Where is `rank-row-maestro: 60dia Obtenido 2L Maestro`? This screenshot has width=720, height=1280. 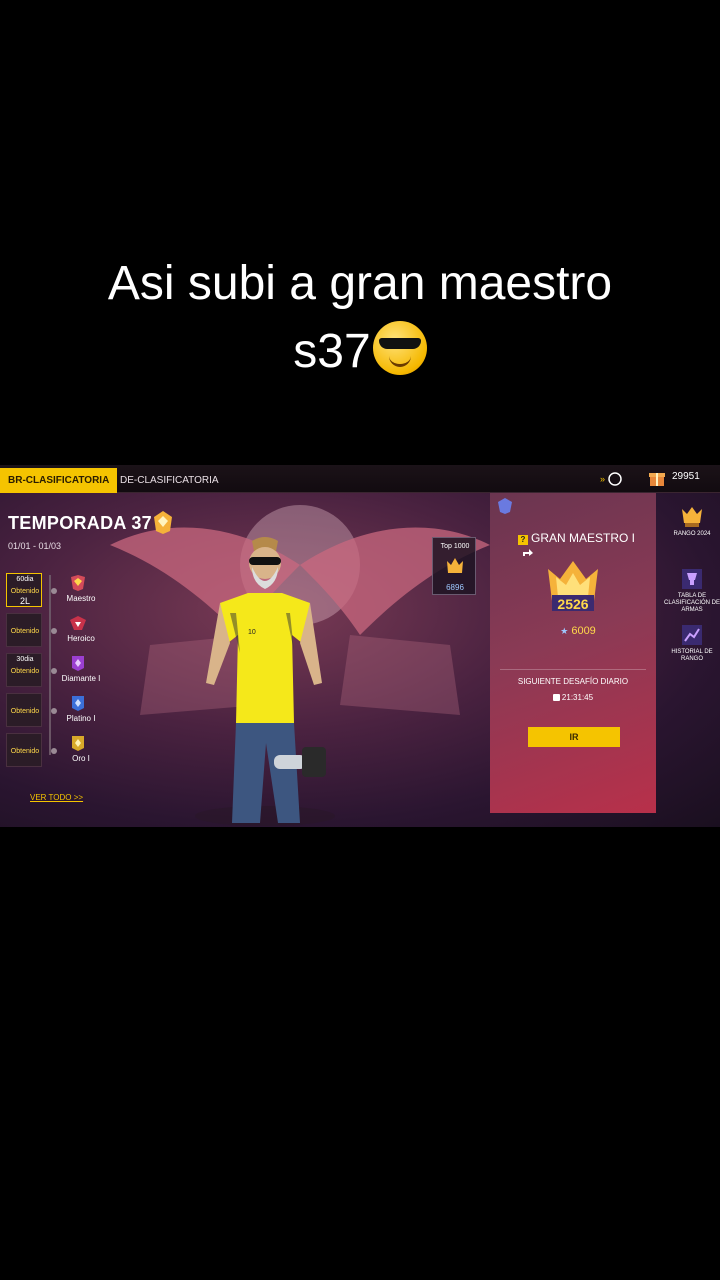 rank-row-maestro: 60dia Obtenido 2L Maestro is located at coordinates (54, 590).